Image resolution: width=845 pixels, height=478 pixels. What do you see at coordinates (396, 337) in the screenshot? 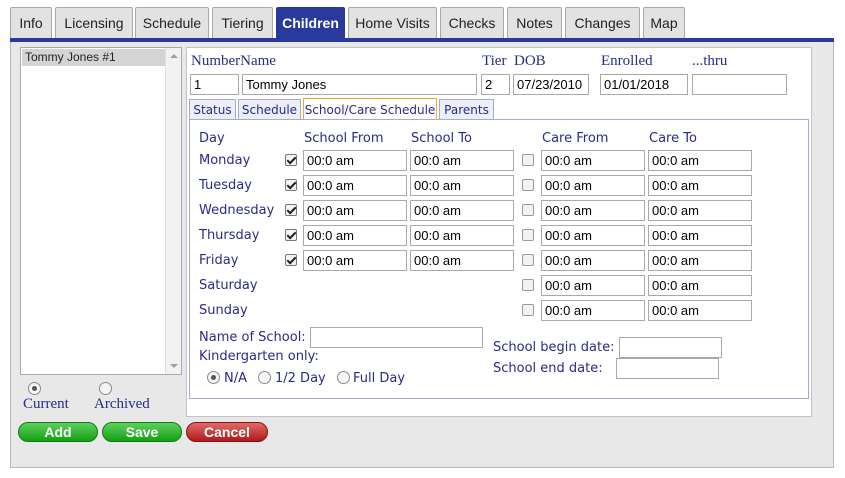
I see `school-name-field` at bounding box center [396, 337].